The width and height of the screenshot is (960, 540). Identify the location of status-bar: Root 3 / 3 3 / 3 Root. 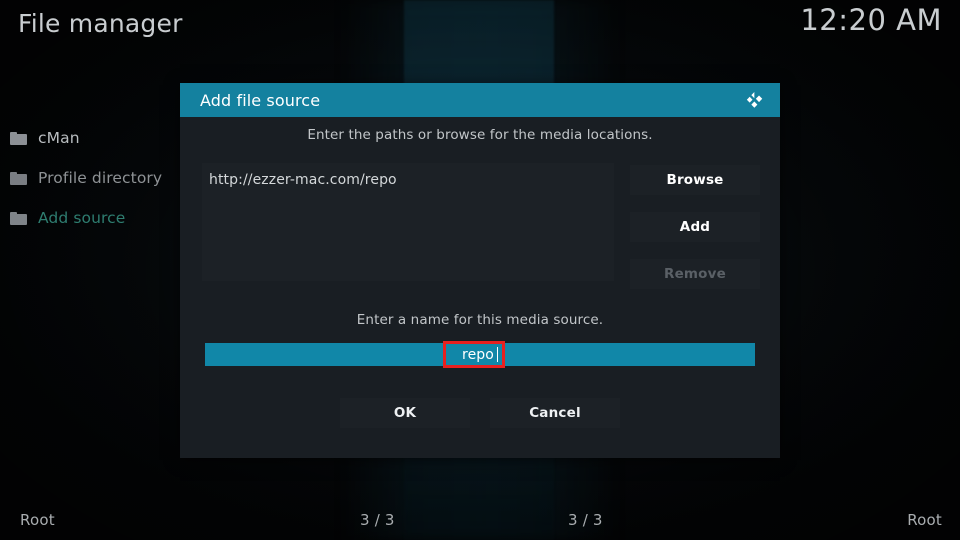
(480, 520).